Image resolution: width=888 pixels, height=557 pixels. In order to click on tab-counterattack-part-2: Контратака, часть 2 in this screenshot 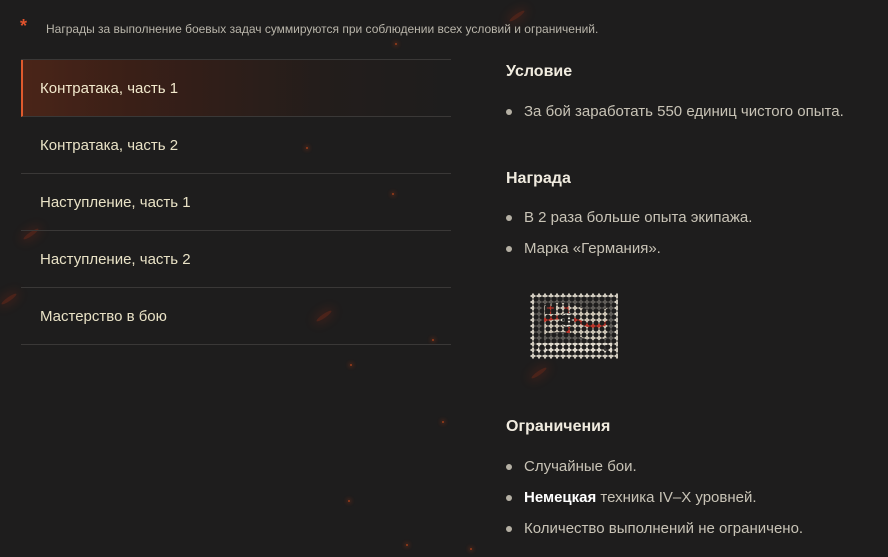, I will do `click(236, 145)`.